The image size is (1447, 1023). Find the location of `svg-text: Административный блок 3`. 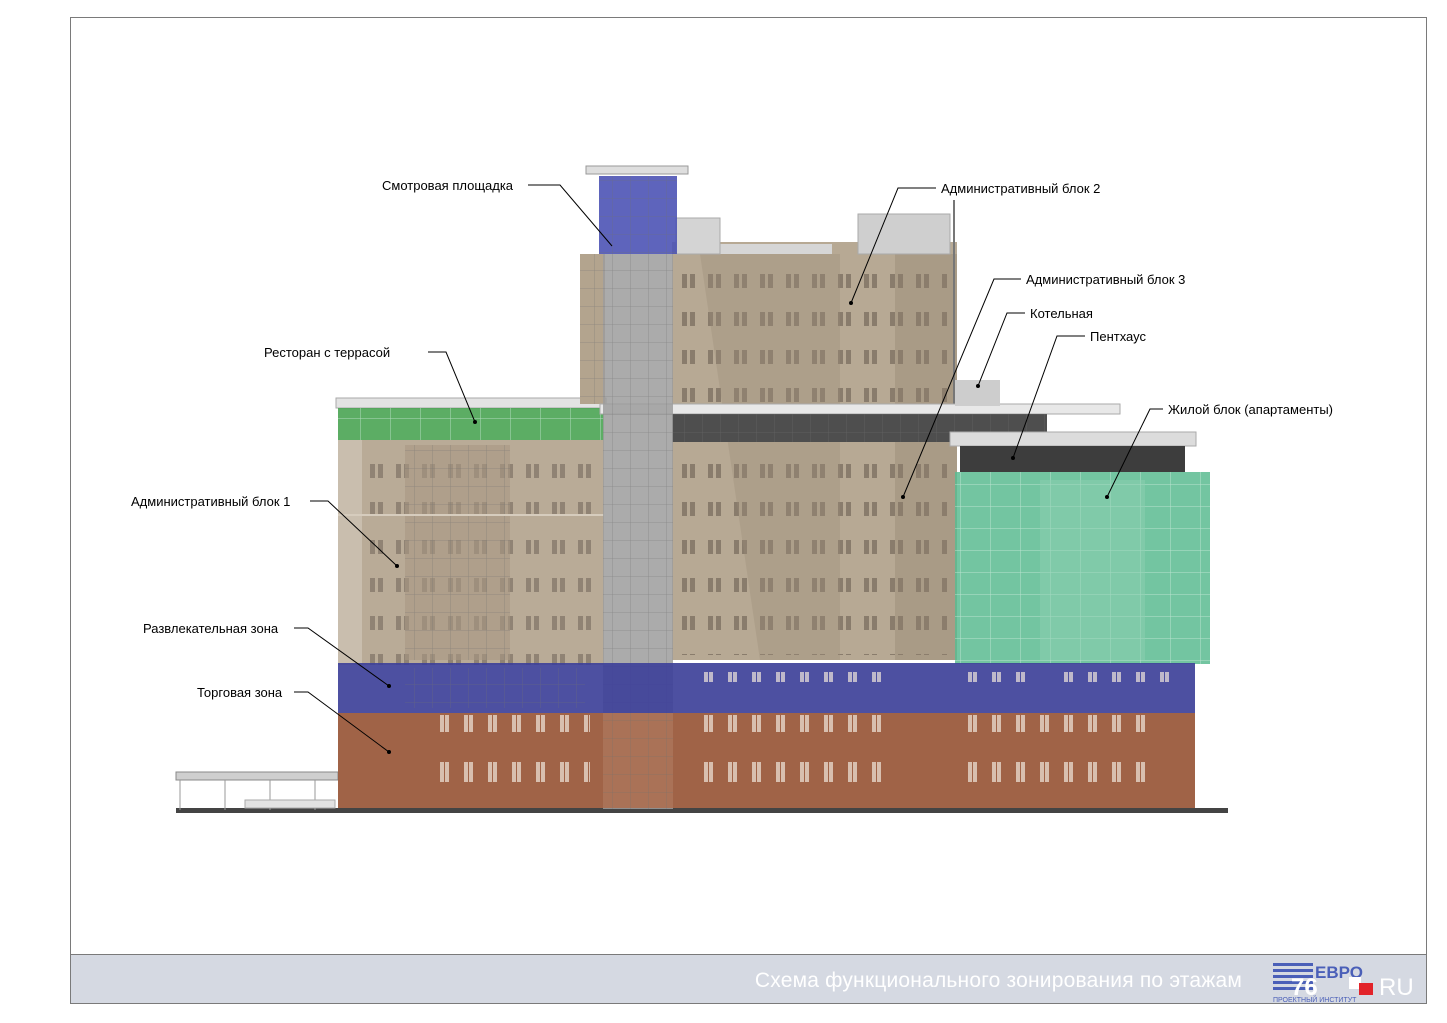

svg-text: Административный блок 3 is located at coordinates (1105, 279).